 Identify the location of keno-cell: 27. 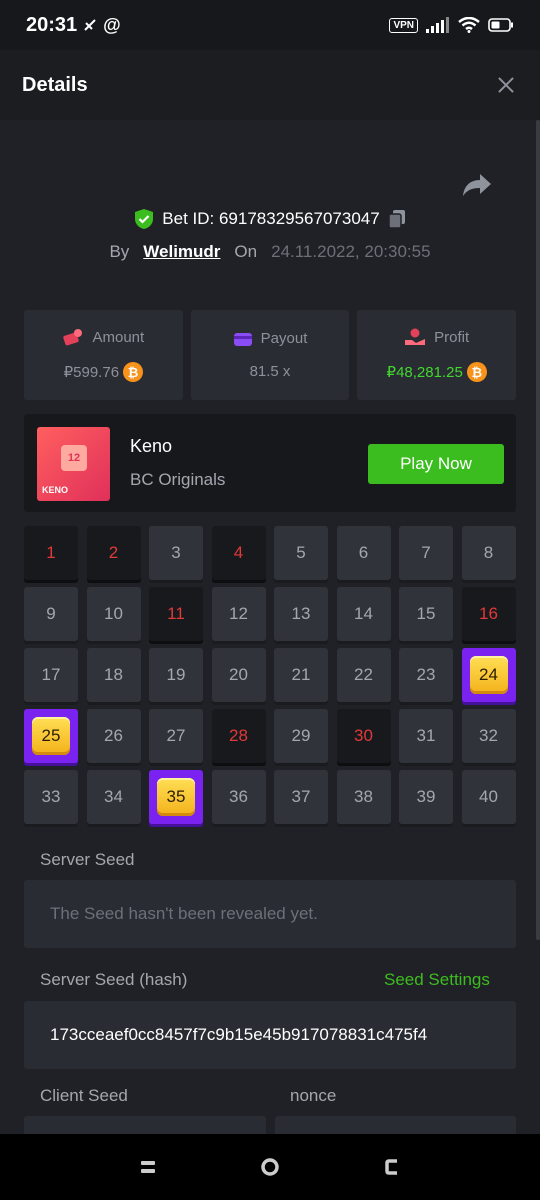
(176, 736).